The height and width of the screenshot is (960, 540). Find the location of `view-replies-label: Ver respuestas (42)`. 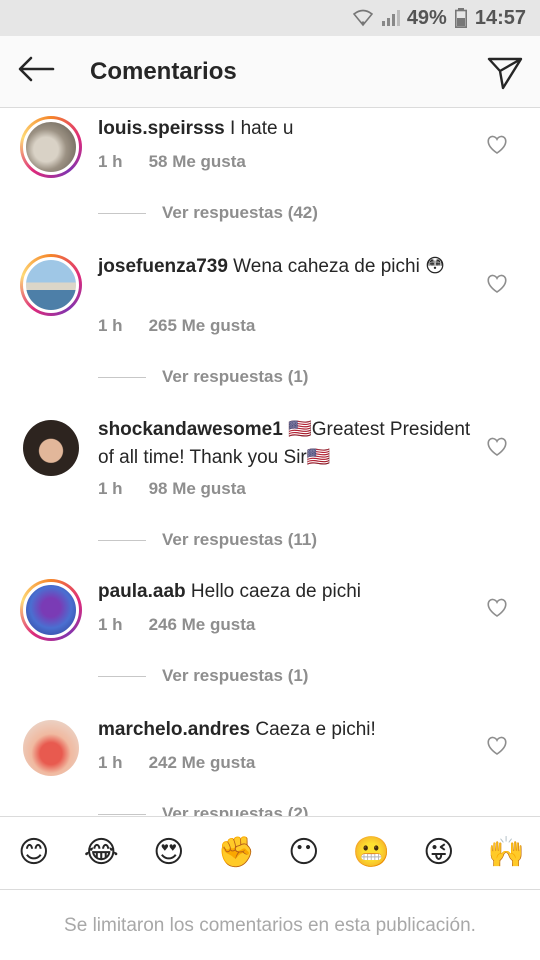

view-replies-label: Ver respuestas (42) is located at coordinates (240, 212).